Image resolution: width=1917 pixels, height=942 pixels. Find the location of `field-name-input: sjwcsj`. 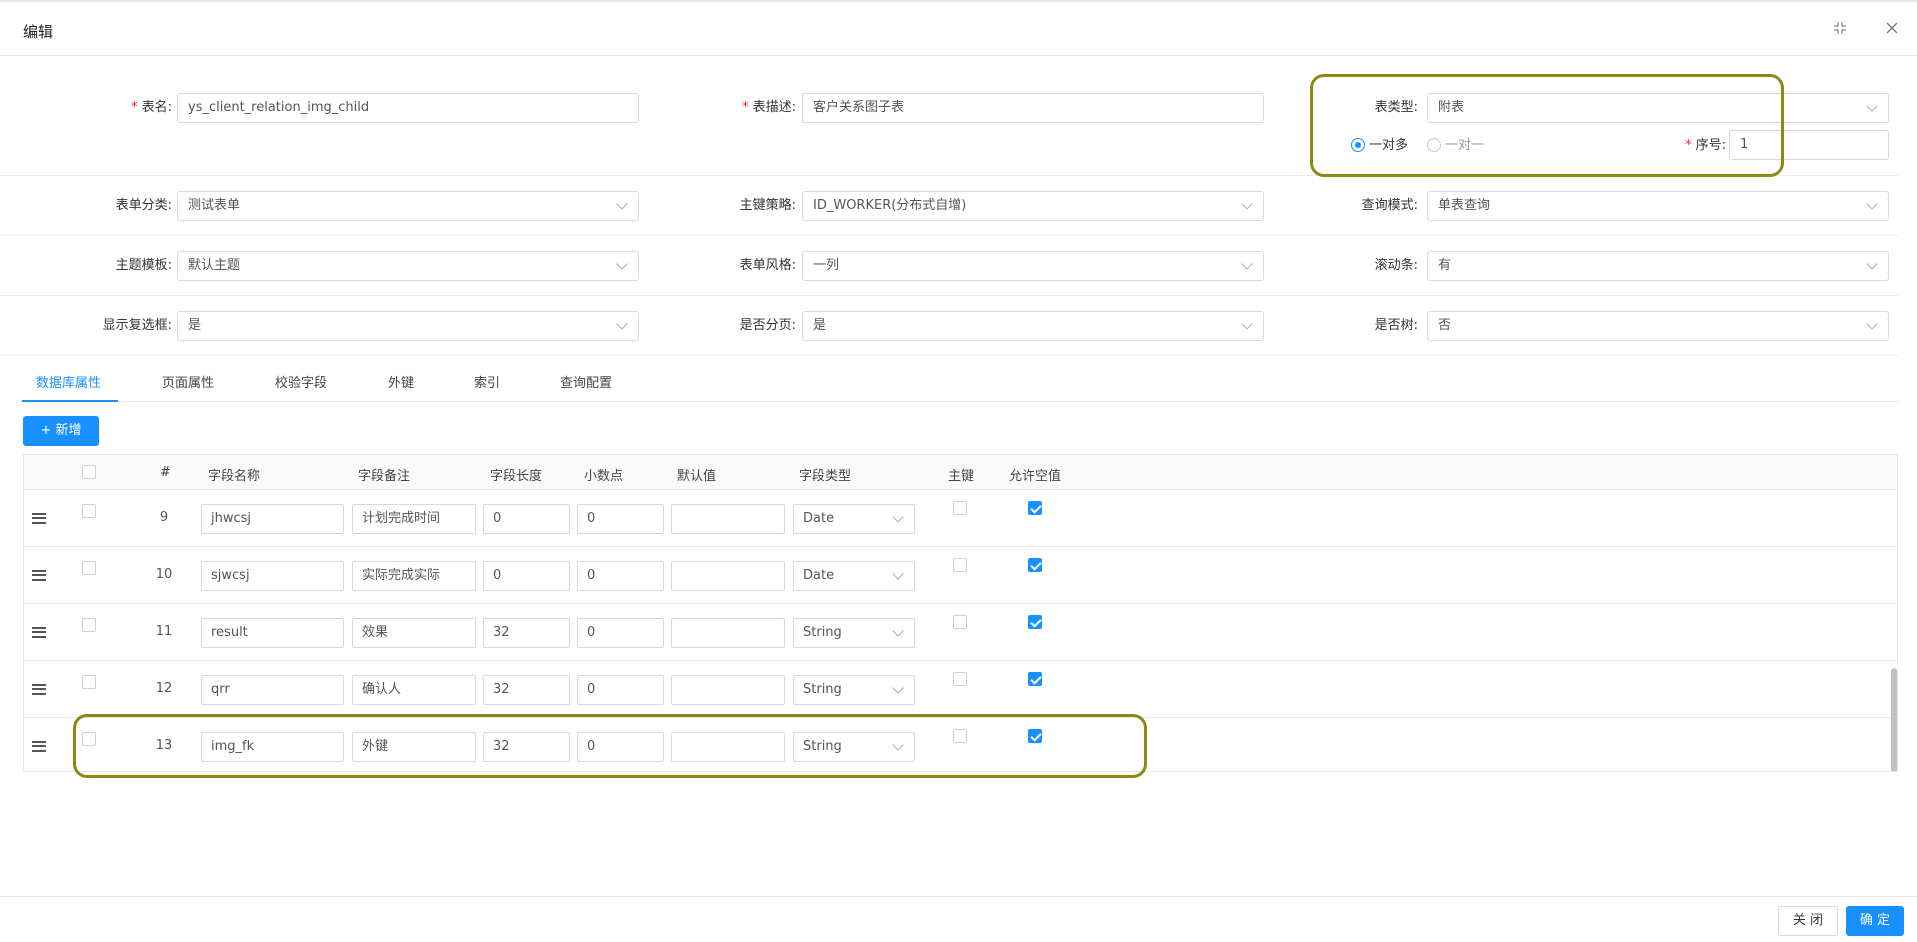

field-name-input: sjwcsj is located at coordinates (272, 576).